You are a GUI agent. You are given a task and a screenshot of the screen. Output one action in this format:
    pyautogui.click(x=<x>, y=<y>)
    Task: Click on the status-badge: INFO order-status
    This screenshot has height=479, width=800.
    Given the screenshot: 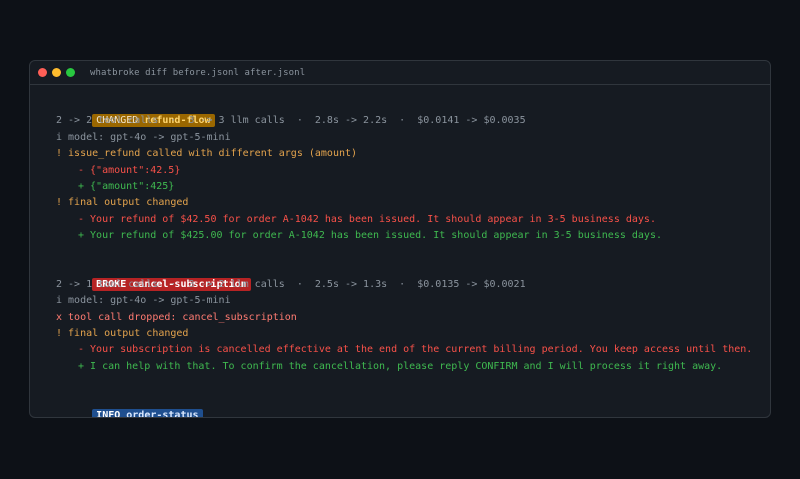 What is the action you would take?
    pyautogui.click(x=147, y=413)
    